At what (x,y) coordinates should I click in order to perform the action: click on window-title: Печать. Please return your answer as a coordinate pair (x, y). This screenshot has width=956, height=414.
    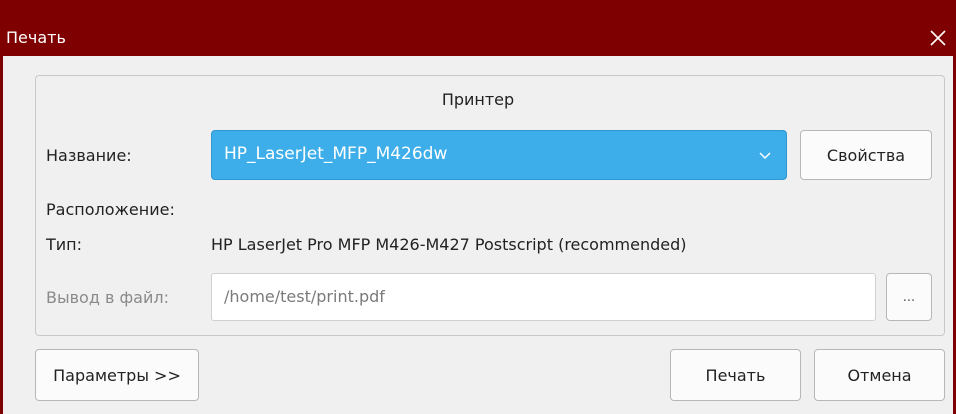
    Looking at the image, I should click on (36, 37).